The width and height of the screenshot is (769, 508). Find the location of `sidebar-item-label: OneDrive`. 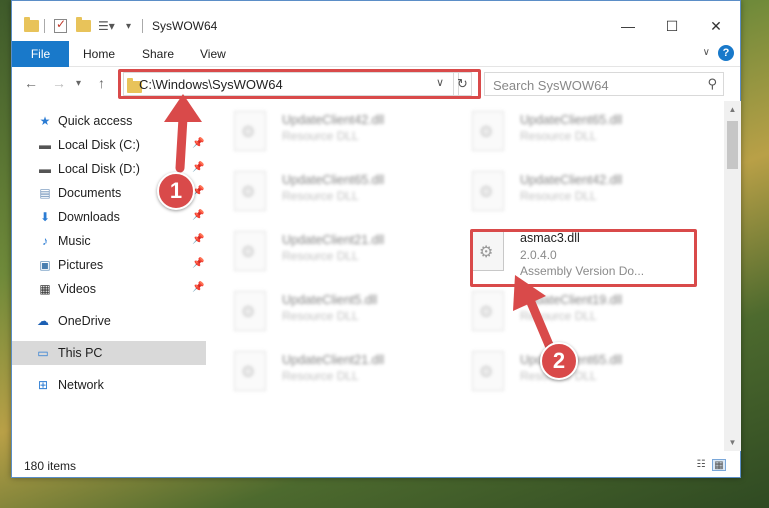

sidebar-item-label: OneDrive is located at coordinates (84, 321).